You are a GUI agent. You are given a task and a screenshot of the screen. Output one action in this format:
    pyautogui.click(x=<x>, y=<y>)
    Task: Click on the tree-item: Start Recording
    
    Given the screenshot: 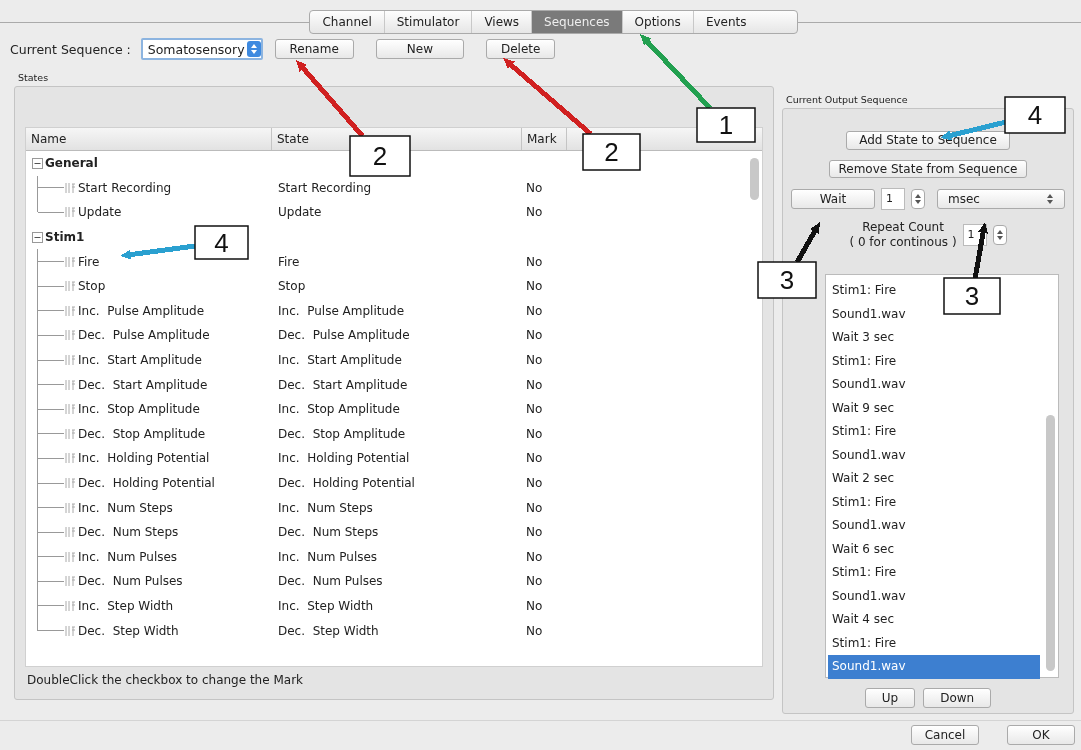 What is the action you would take?
    pyautogui.click(x=125, y=187)
    